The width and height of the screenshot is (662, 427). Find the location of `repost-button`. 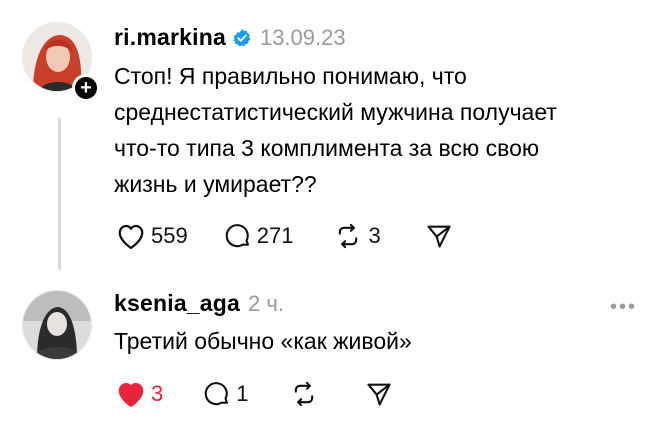

repost-button is located at coordinates (304, 394).